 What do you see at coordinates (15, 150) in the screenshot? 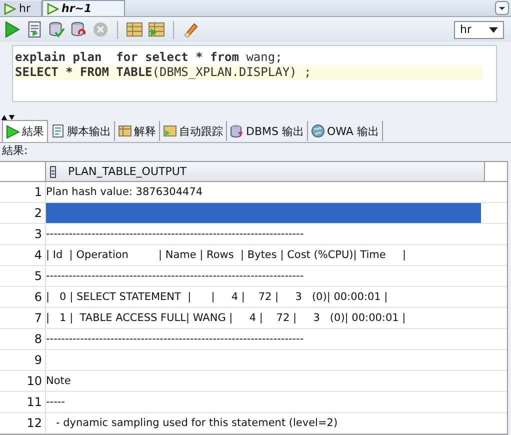
I see `results-label: 結果:` at bounding box center [15, 150].